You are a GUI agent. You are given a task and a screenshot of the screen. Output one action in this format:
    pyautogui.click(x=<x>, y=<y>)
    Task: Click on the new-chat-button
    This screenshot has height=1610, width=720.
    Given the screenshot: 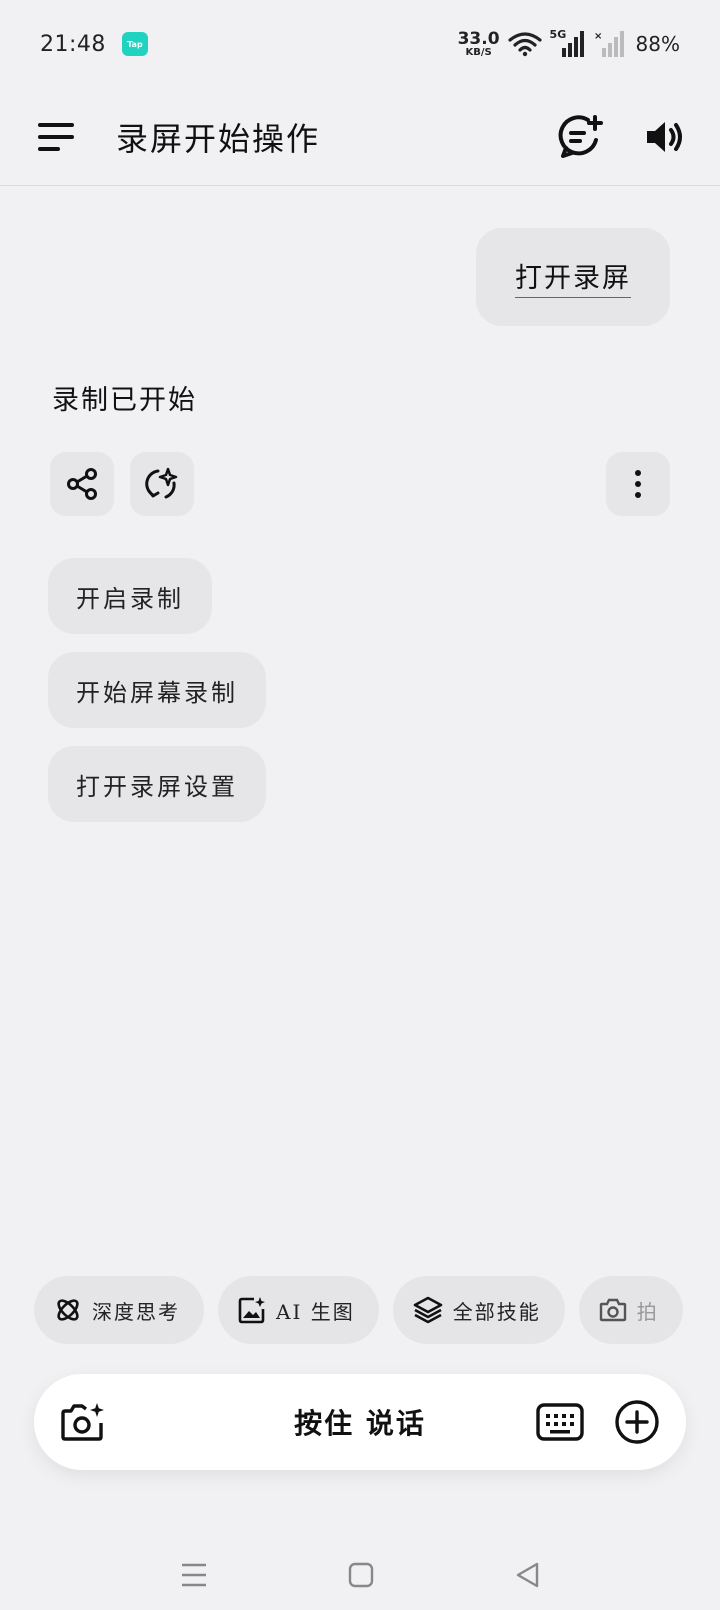 What is the action you would take?
    pyautogui.click(x=581, y=137)
    